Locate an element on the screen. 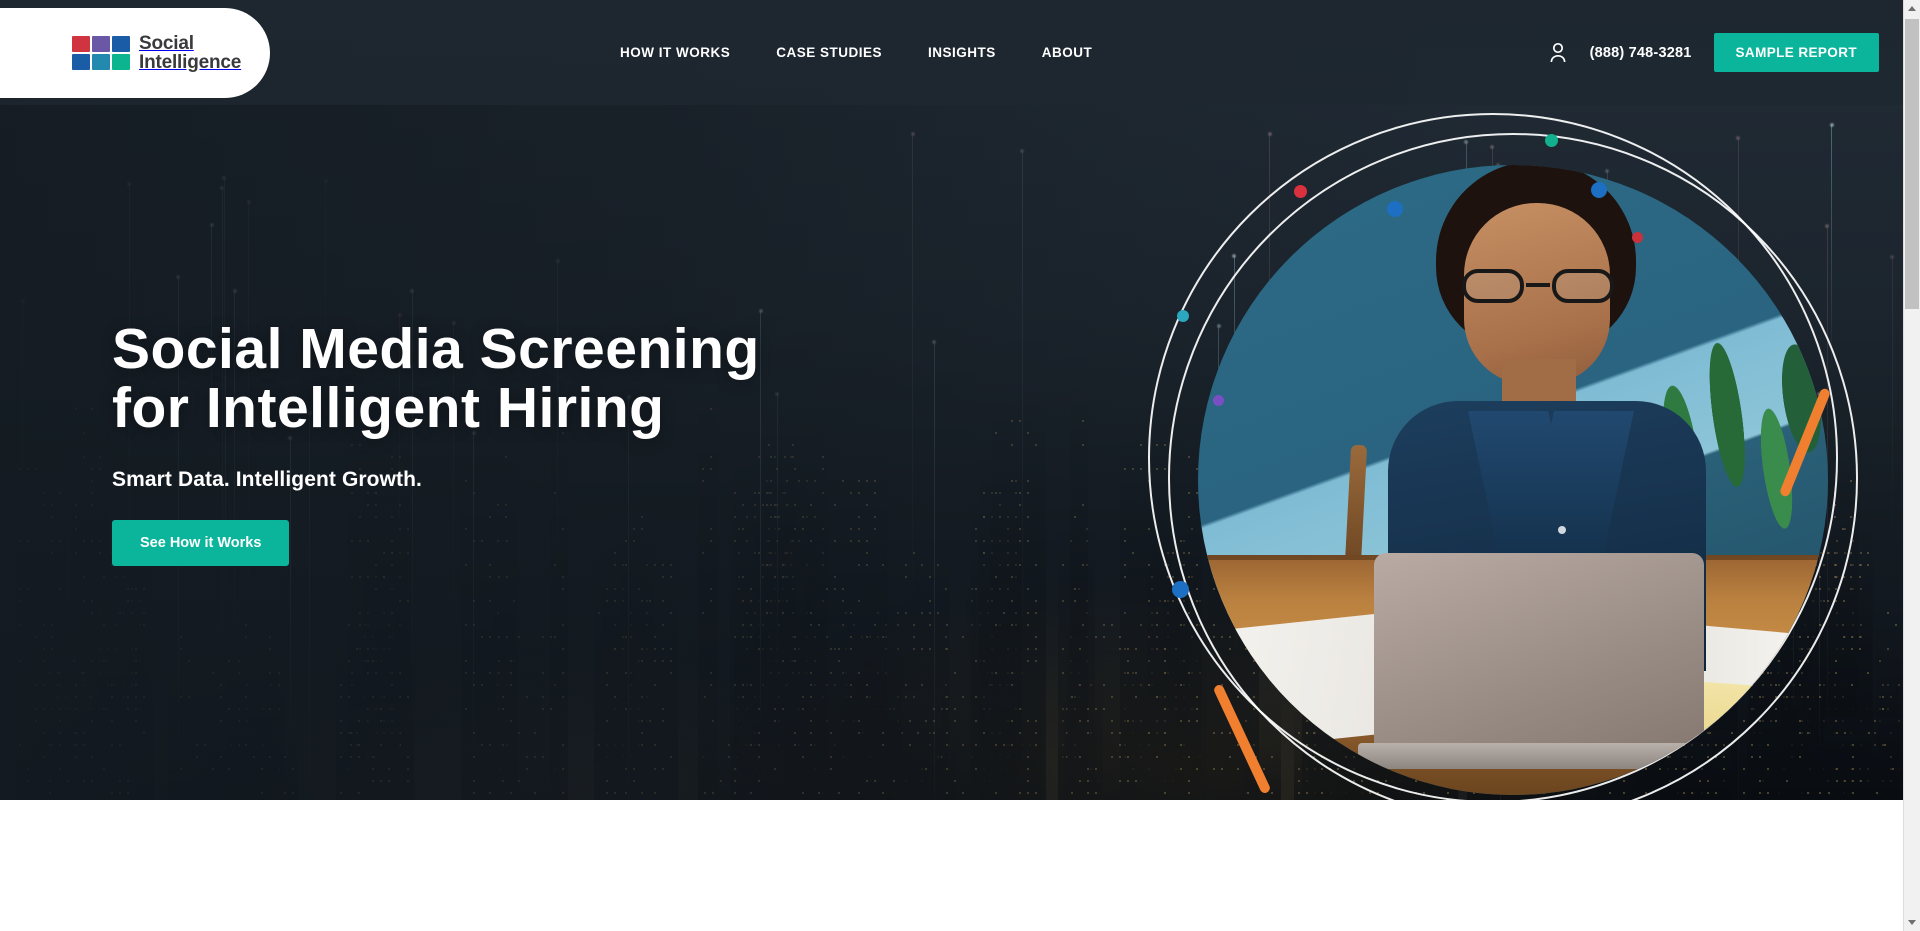  nav-item-about: ABOUT is located at coordinates (1067, 52).